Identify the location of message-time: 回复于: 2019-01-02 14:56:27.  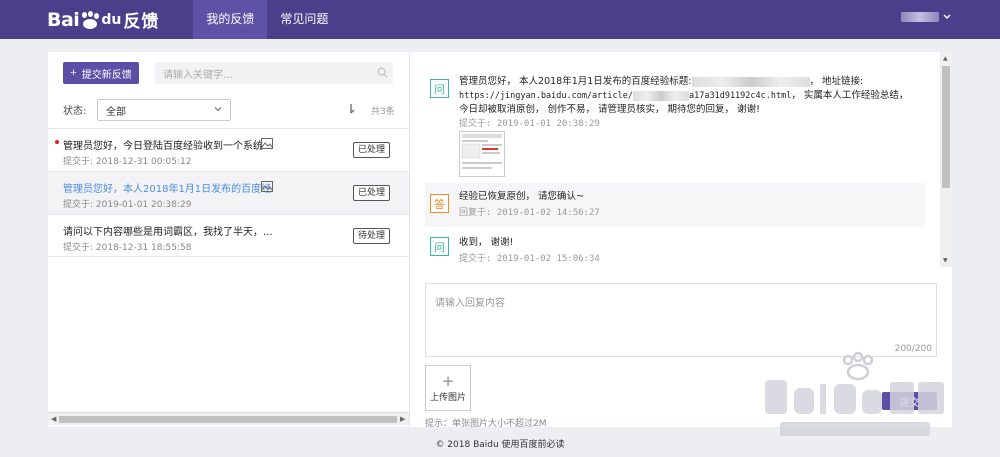
(529, 213).